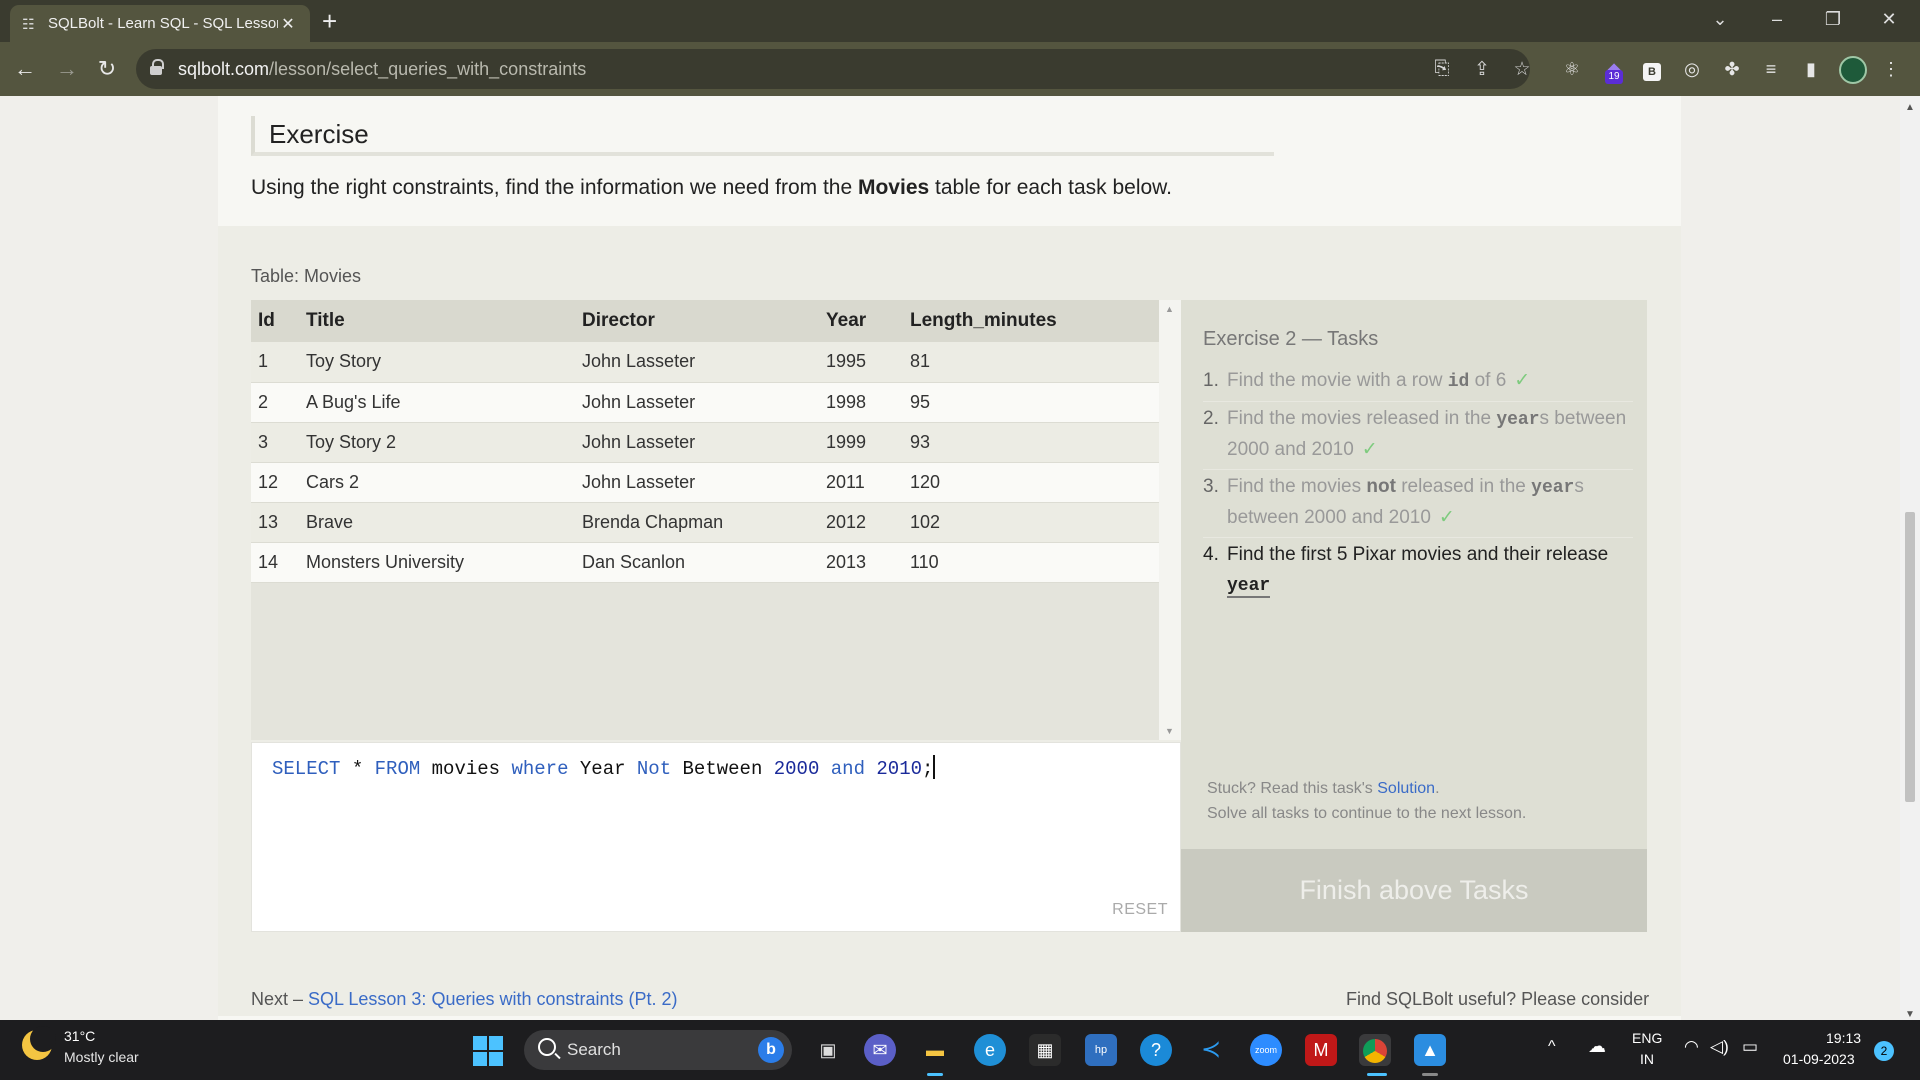 The width and height of the screenshot is (1920, 1080). I want to click on microsoft-store-icon: ▦, so click(1045, 1050).